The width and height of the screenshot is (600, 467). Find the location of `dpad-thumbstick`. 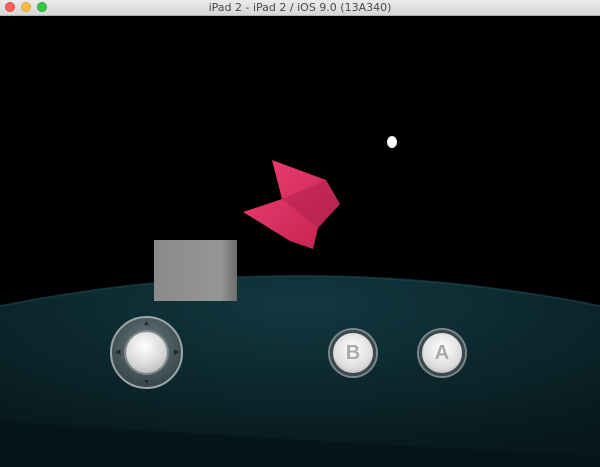

dpad-thumbstick is located at coordinates (146, 352).